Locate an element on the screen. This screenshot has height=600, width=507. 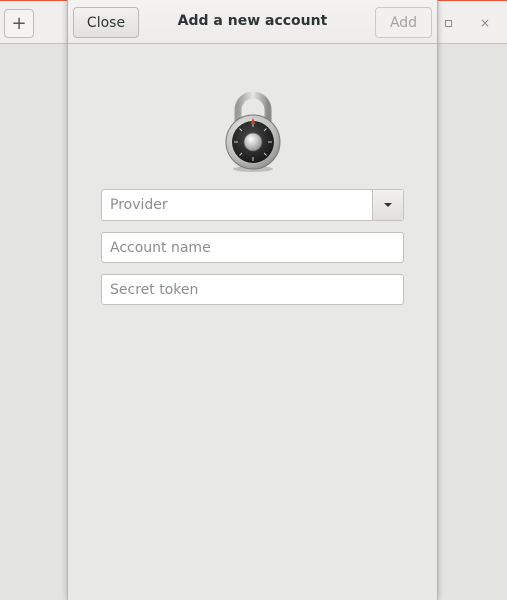
parent-add-button: + is located at coordinates (19, 23).